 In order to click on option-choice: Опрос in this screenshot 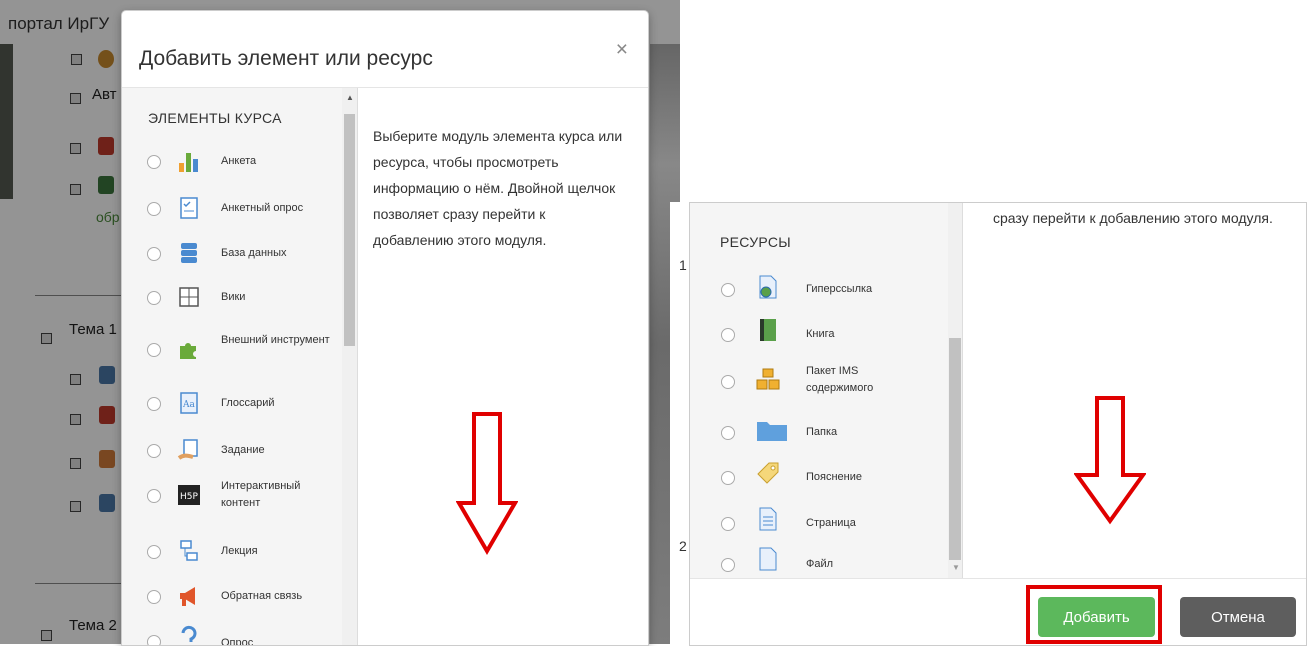, I will do `click(232, 633)`.